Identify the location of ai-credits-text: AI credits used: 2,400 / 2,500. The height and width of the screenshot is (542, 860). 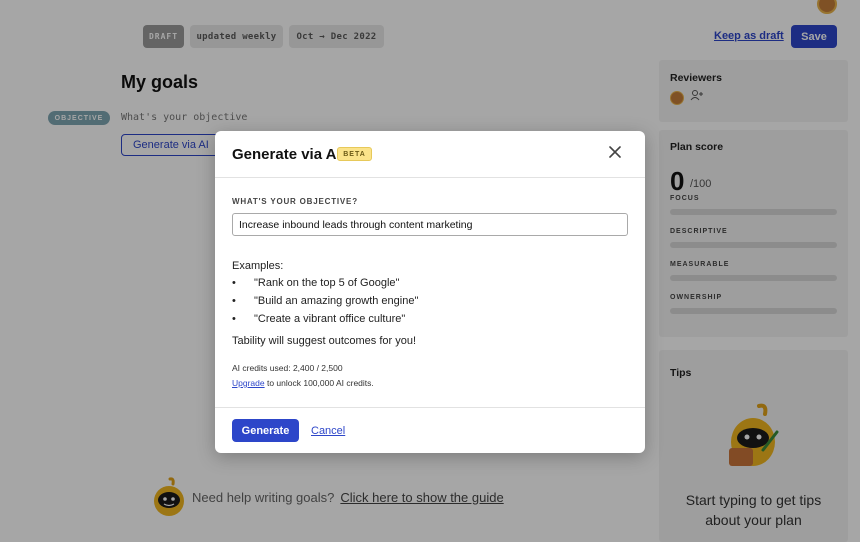
(287, 368).